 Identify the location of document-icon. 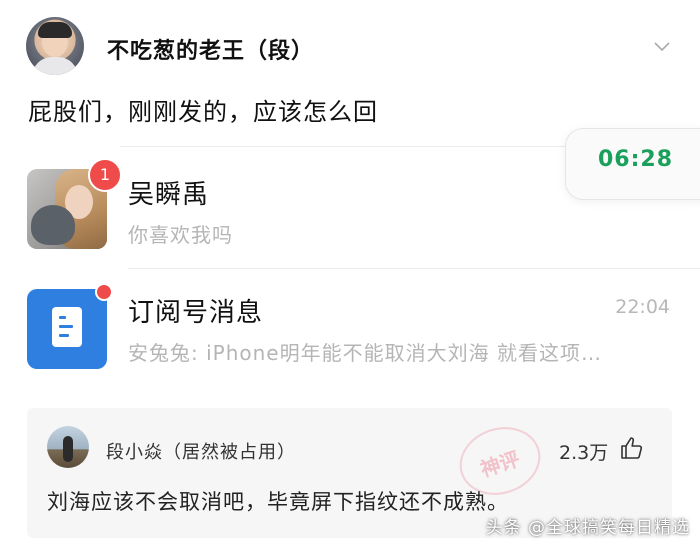
(67, 327).